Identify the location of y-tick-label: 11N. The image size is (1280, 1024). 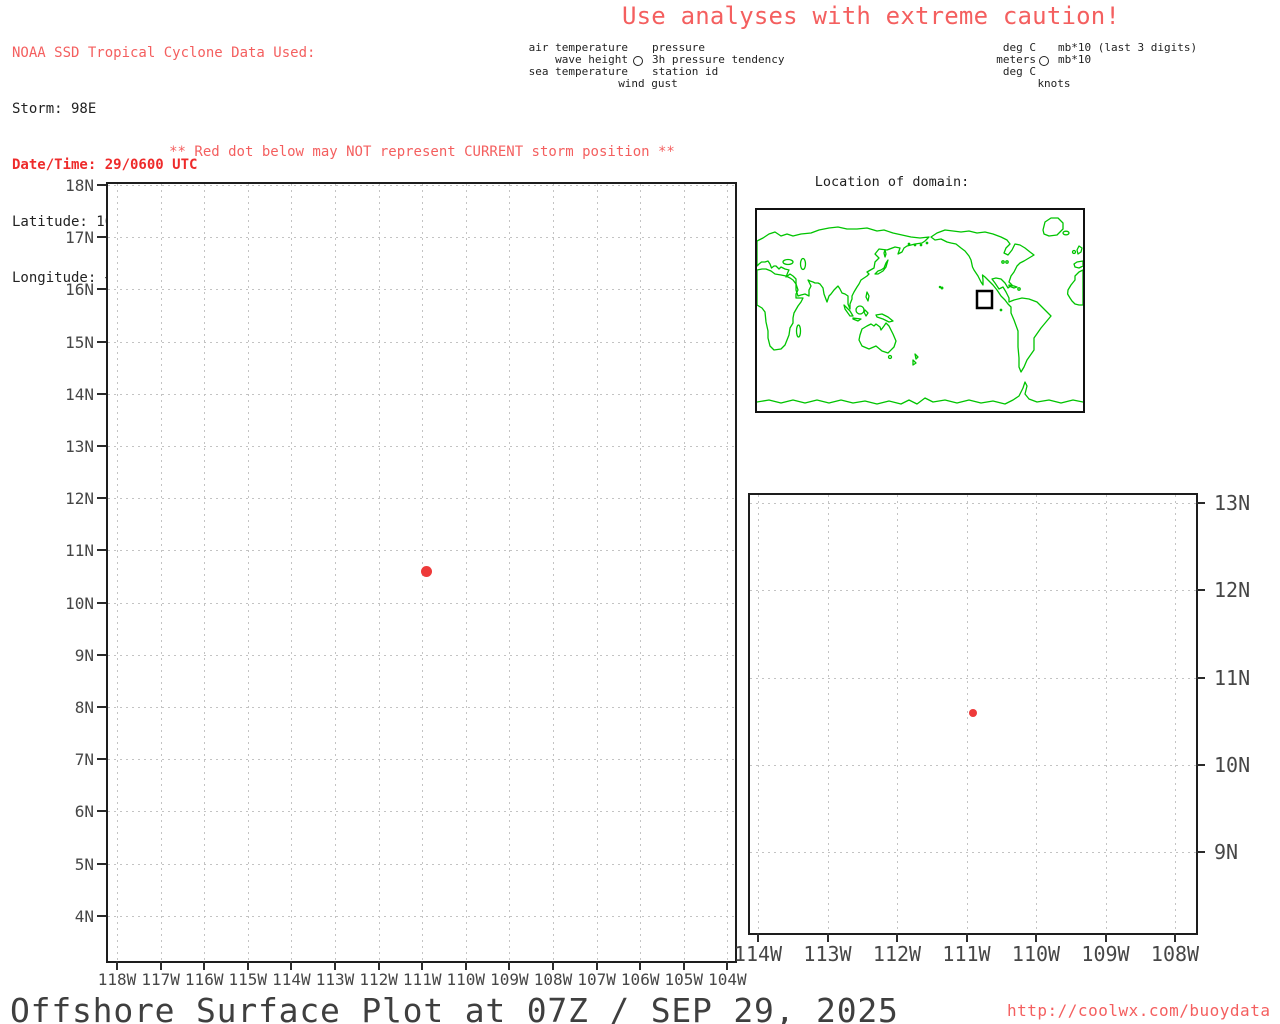
(79, 551).